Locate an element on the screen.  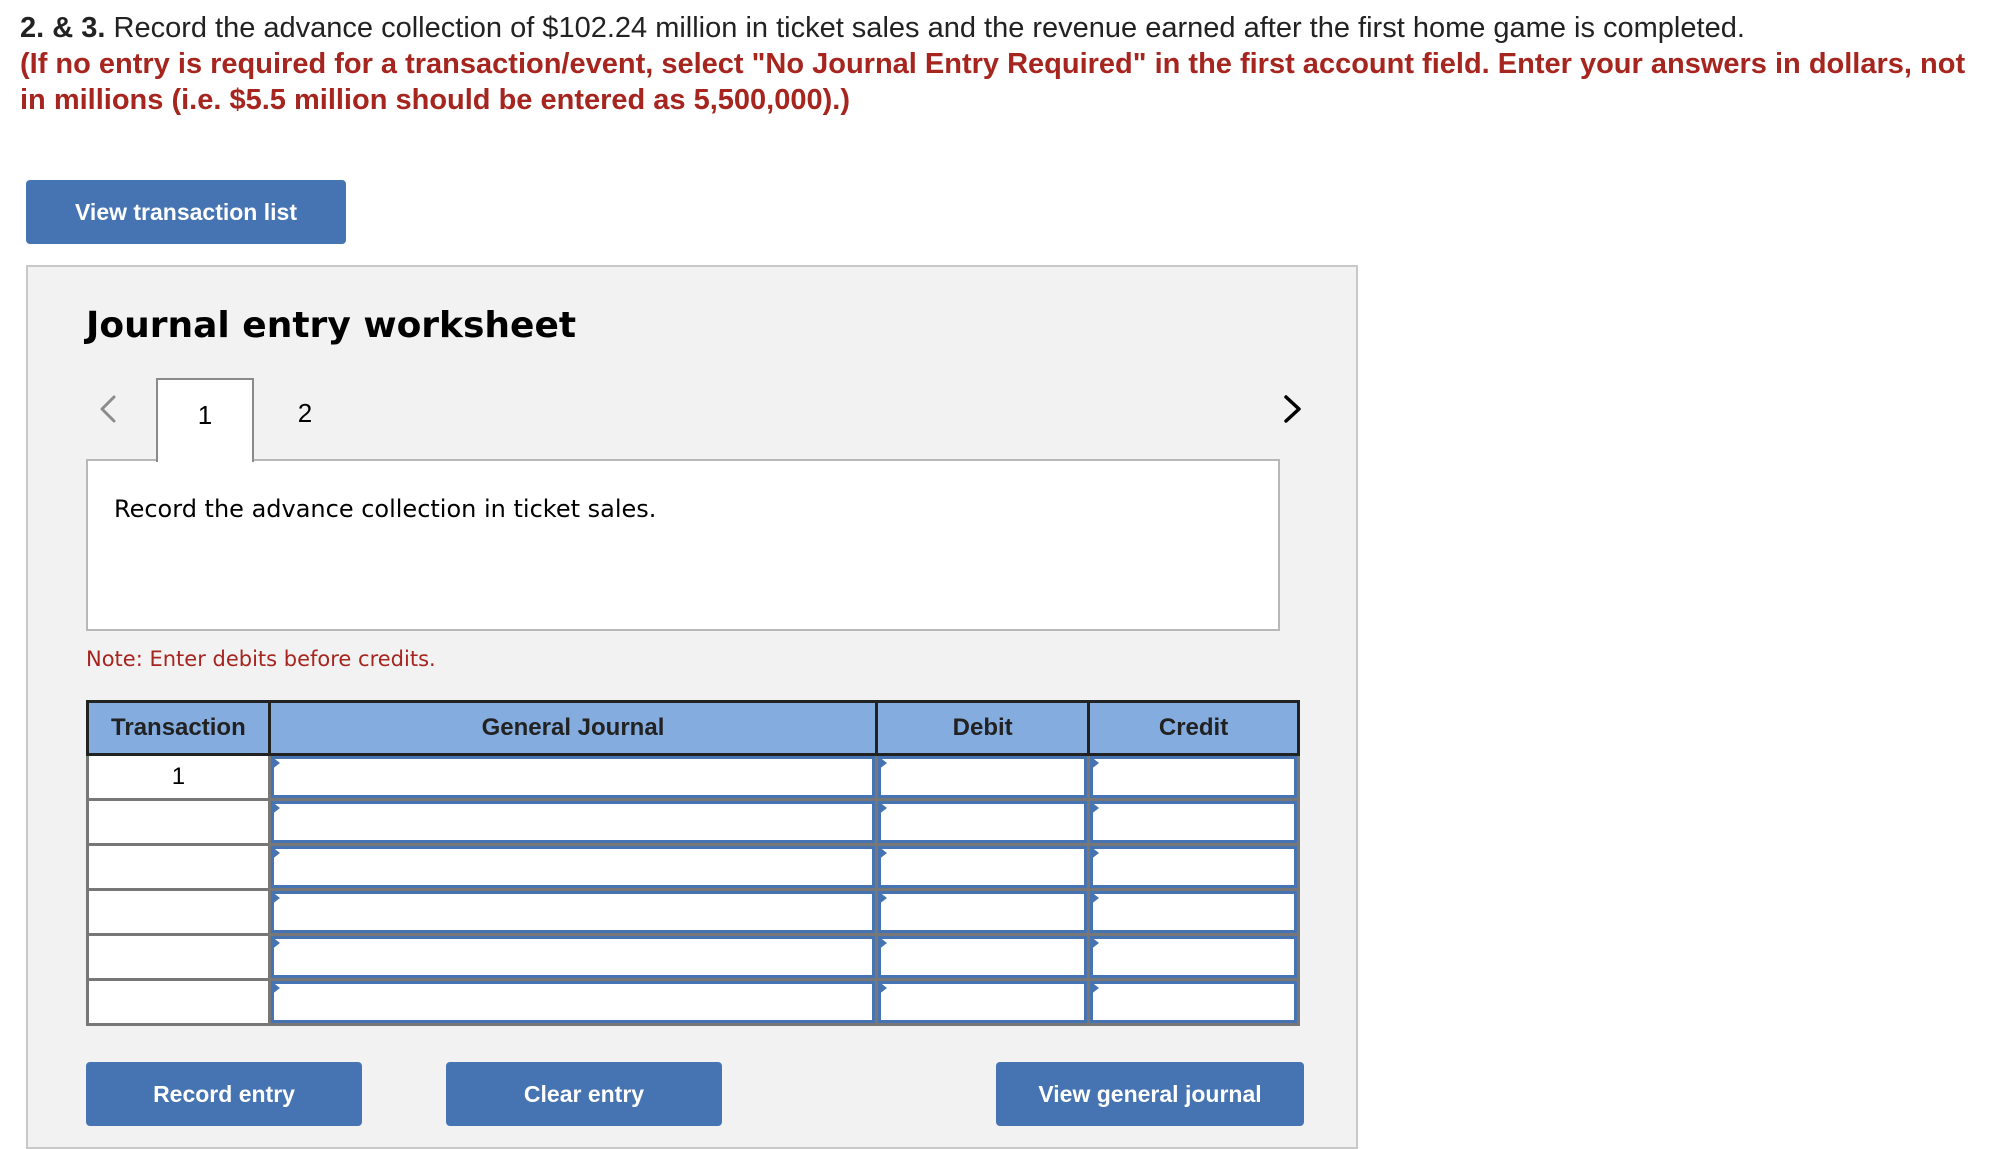
chevron-left-icon is located at coordinates (108, 409).